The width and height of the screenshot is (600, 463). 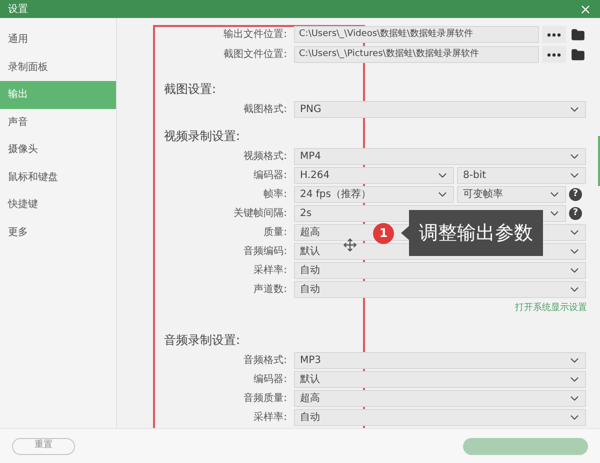 I want to click on field-label: 音频格式:, so click(x=265, y=361).